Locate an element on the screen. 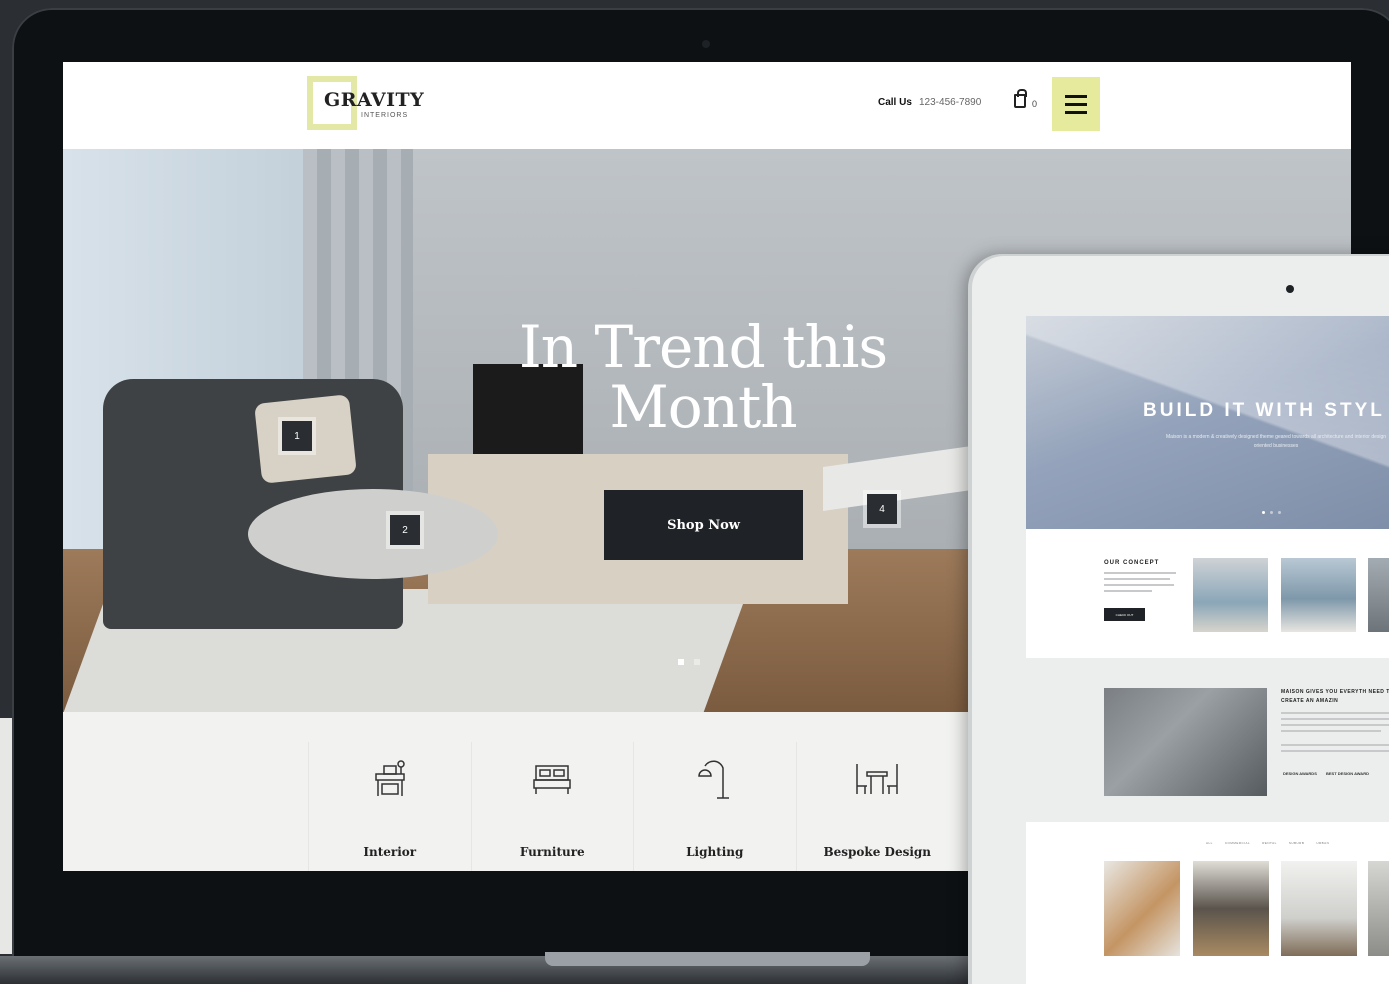 This screenshot has width=1389, height=984. cart-count: 0 is located at coordinates (1035, 104).